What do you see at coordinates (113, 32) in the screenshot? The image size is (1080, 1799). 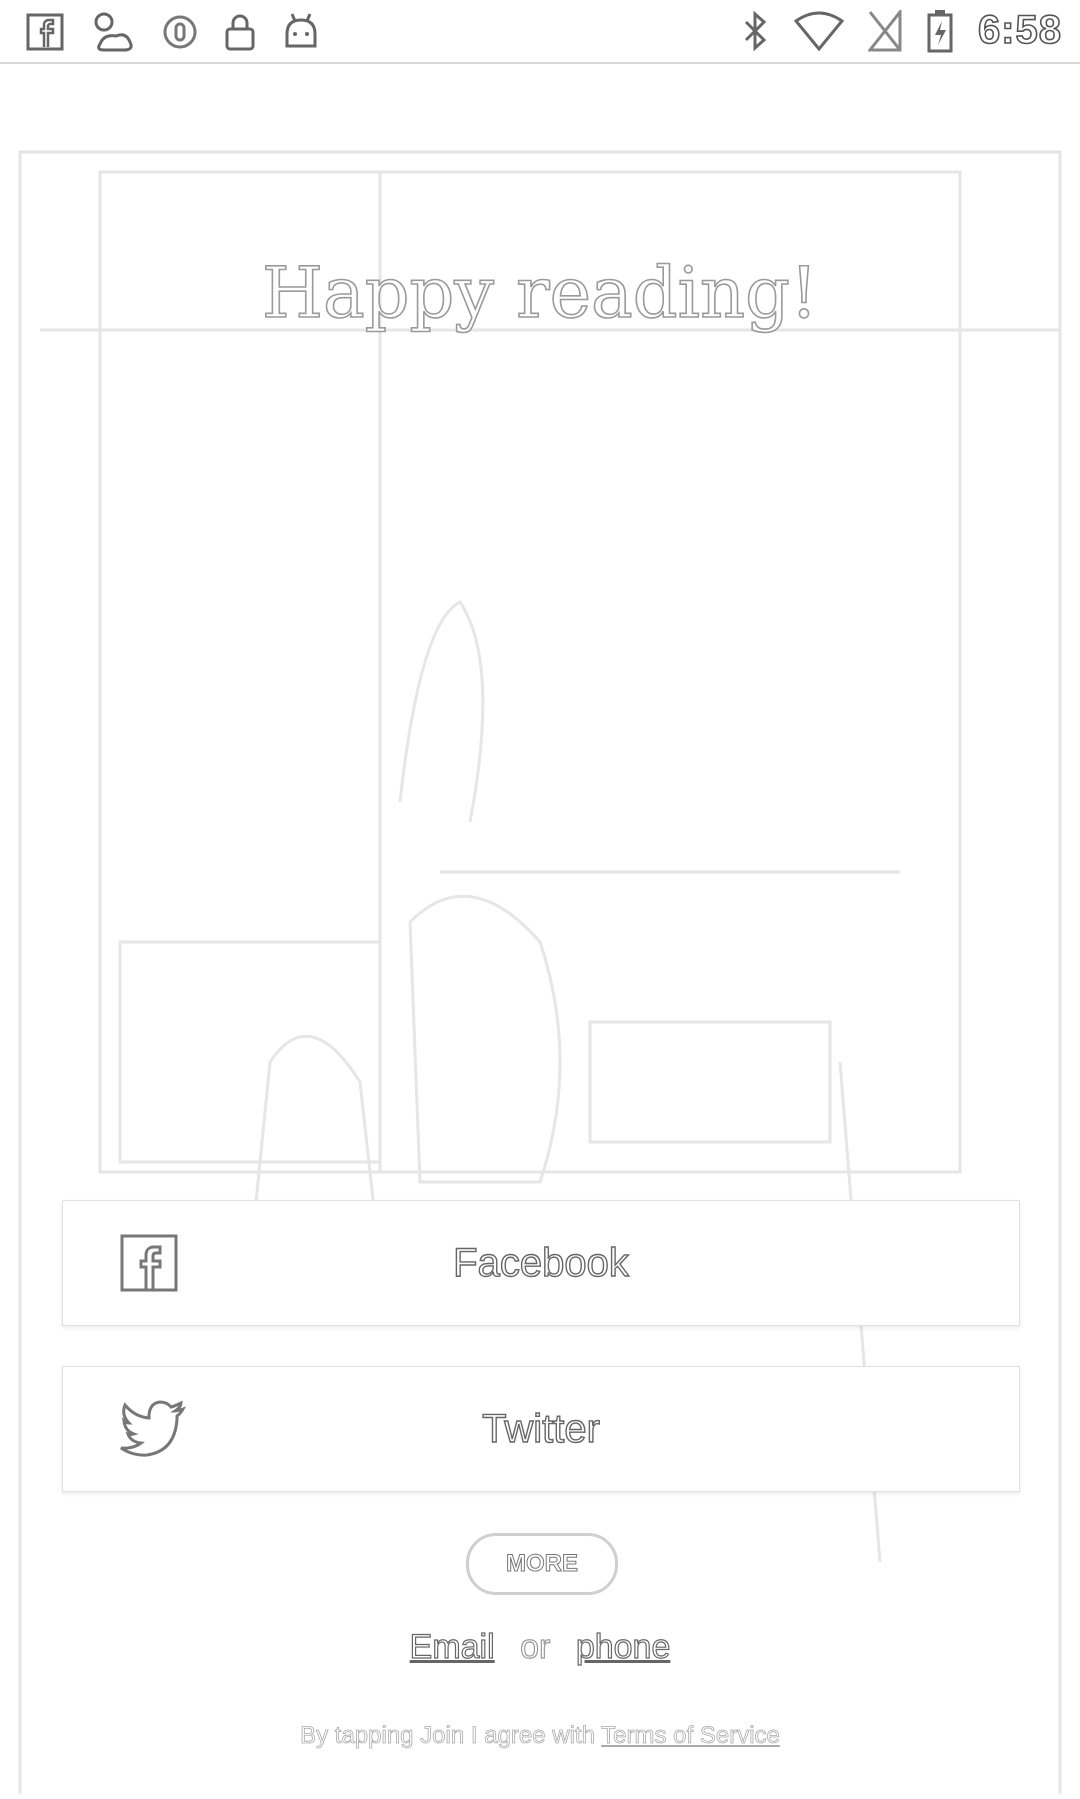 I see `weather-icon` at bounding box center [113, 32].